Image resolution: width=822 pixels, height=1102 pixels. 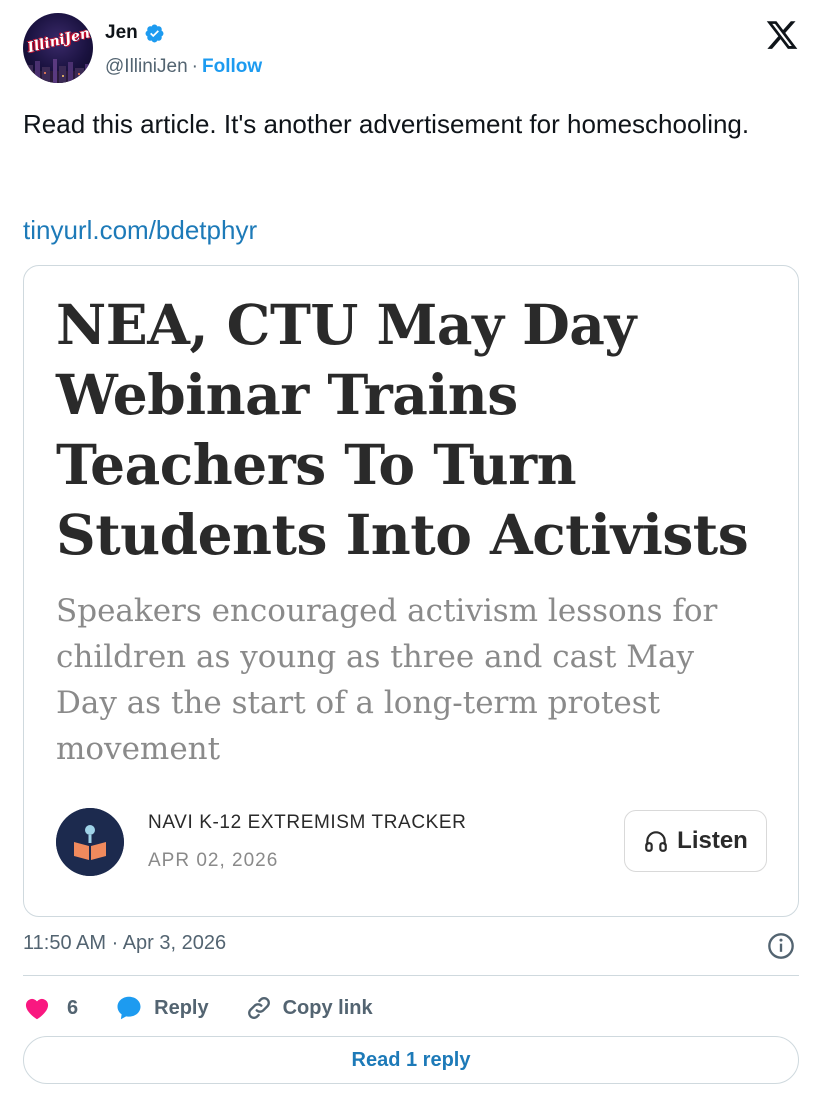 What do you see at coordinates (781, 946) in the screenshot?
I see `info-icon` at bounding box center [781, 946].